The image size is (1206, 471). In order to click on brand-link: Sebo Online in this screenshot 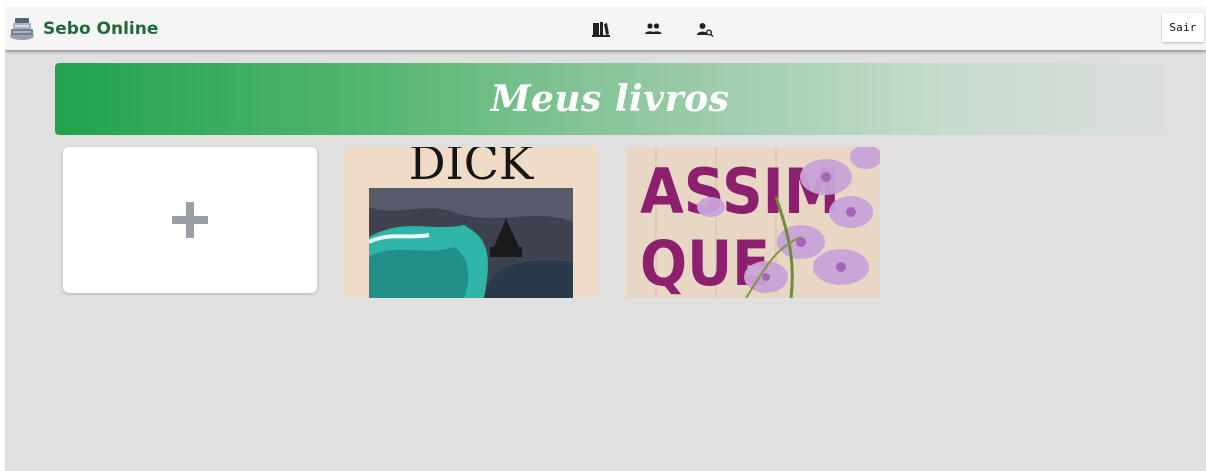, I will do `click(83, 29)`.